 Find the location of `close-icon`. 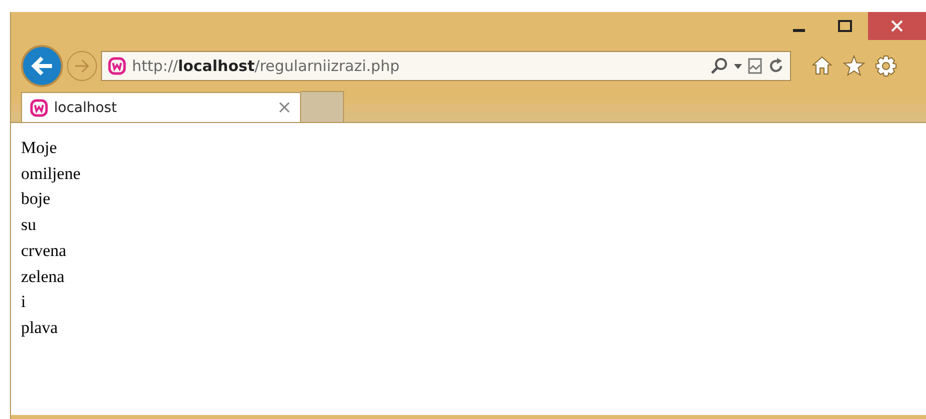

close-icon is located at coordinates (897, 26).